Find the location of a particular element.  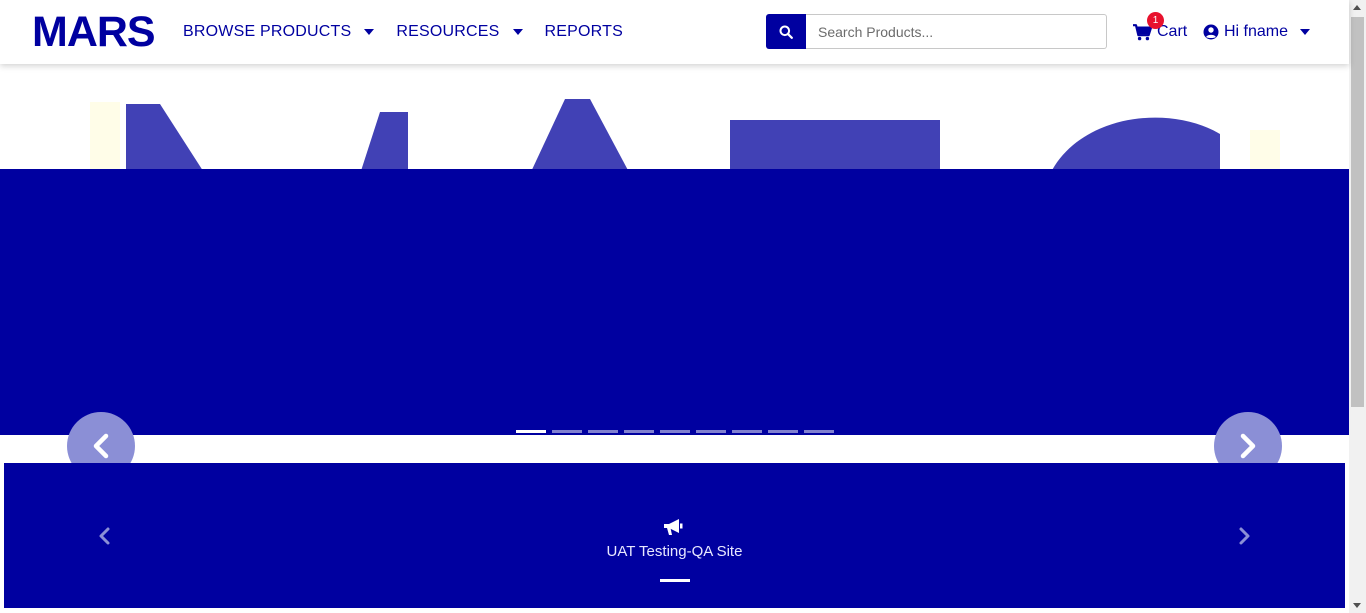

nav-reports-label: REPORTS is located at coordinates (583, 31).